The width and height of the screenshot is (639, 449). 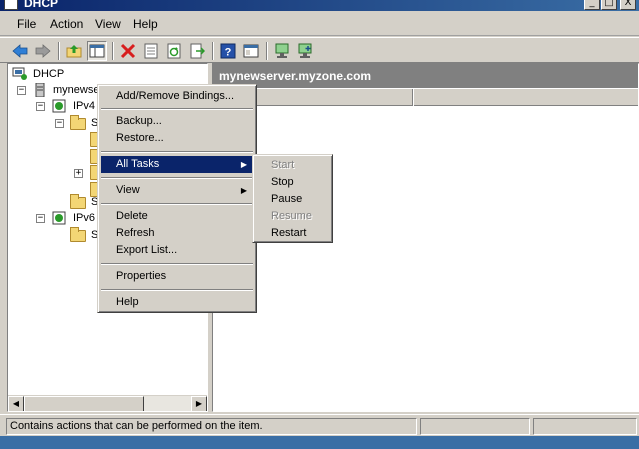 What do you see at coordinates (16, 403) in the screenshot?
I see `scroll-left-button: ◀` at bounding box center [16, 403].